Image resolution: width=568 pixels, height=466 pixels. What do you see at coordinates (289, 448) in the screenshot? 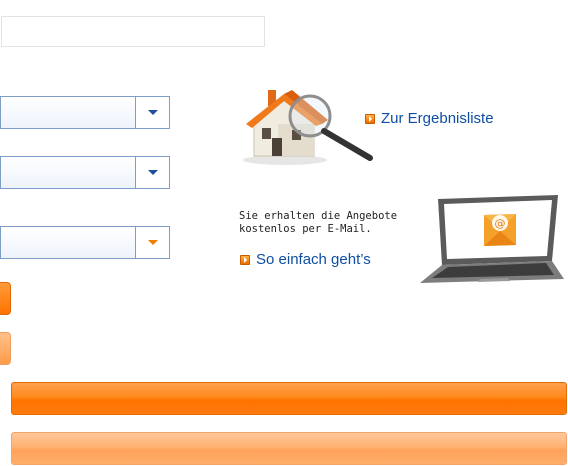
I see `light-orange-action-bar` at bounding box center [289, 448].